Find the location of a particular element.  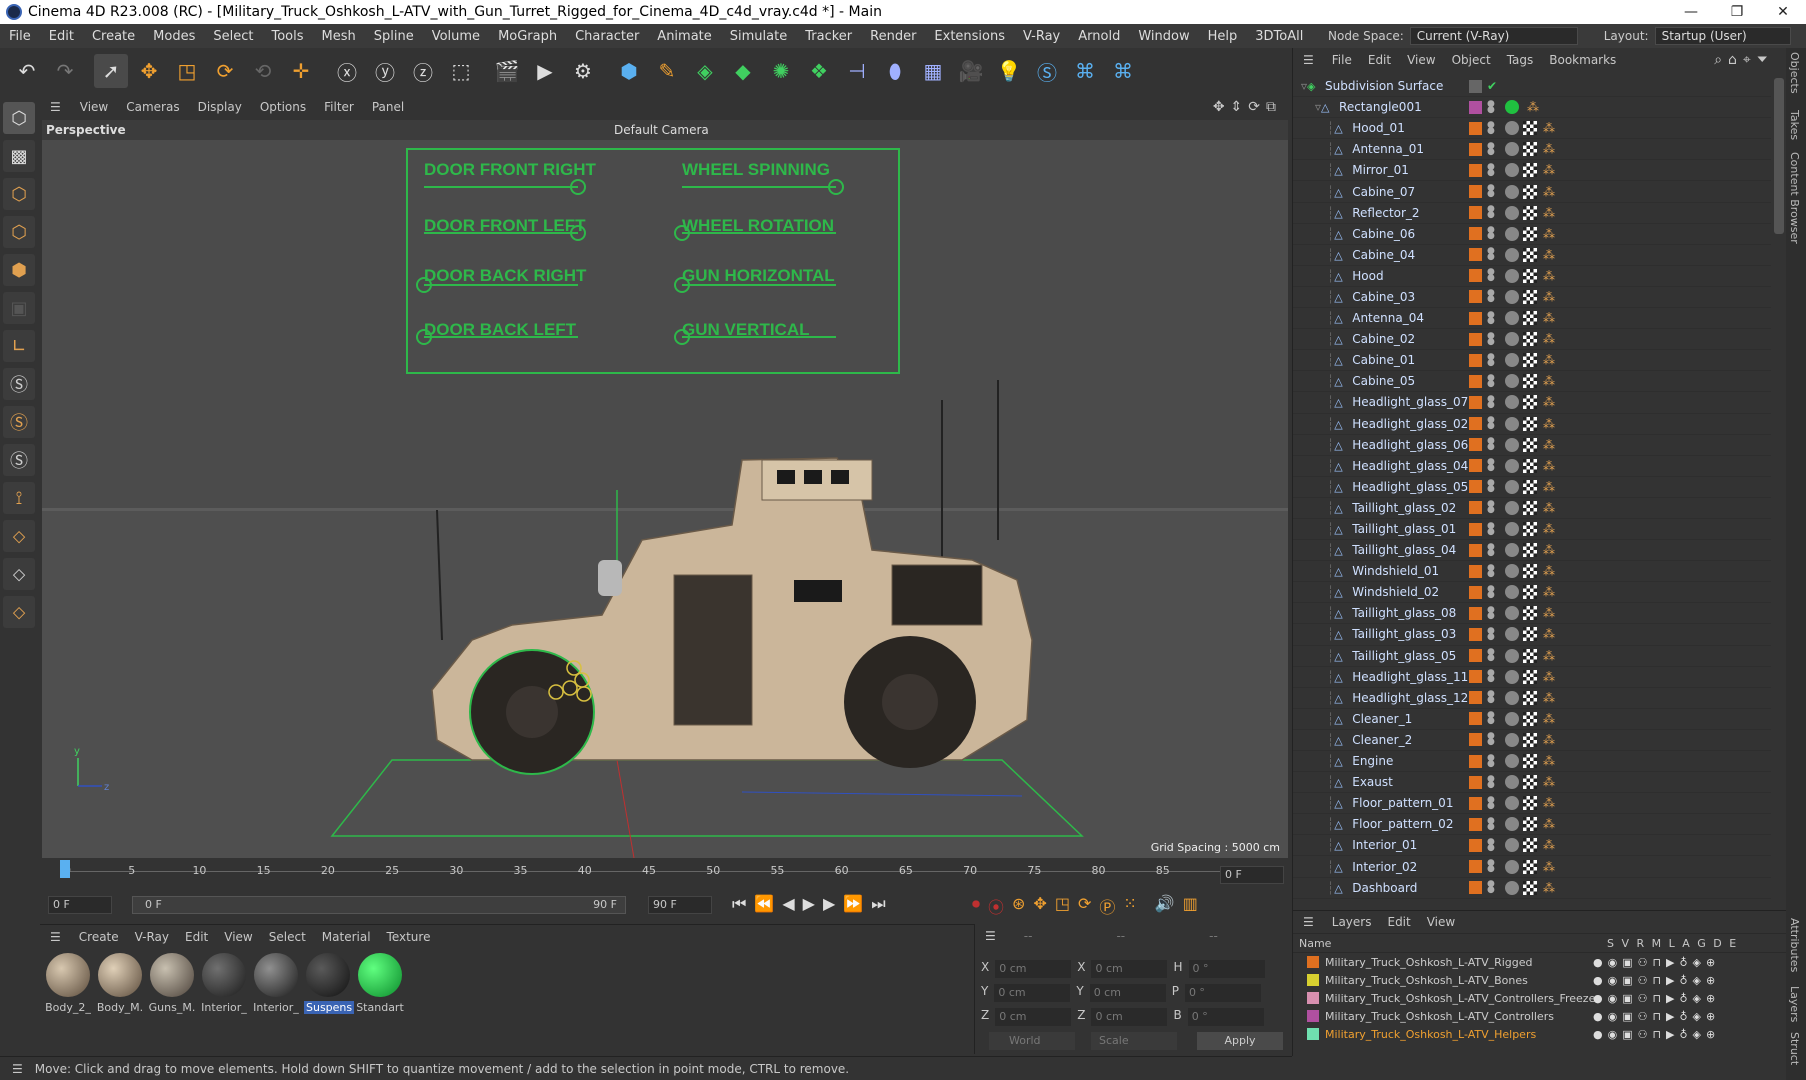

object-row-group: ▿ △ Rectangle001 ● ● ⁂ is located at coordinates (1532, 108).